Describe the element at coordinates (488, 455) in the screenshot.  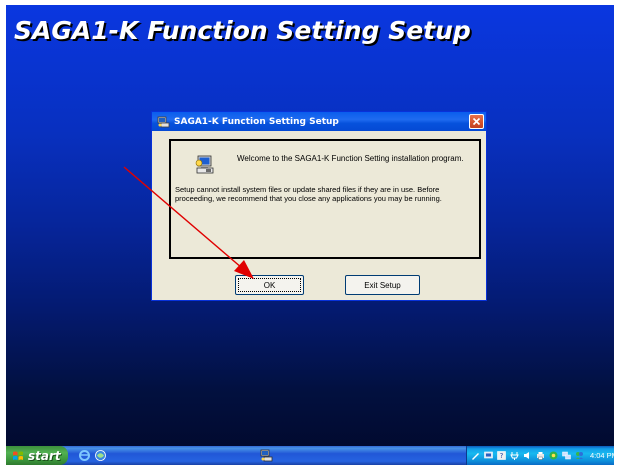
I see `network-icon` at that location.